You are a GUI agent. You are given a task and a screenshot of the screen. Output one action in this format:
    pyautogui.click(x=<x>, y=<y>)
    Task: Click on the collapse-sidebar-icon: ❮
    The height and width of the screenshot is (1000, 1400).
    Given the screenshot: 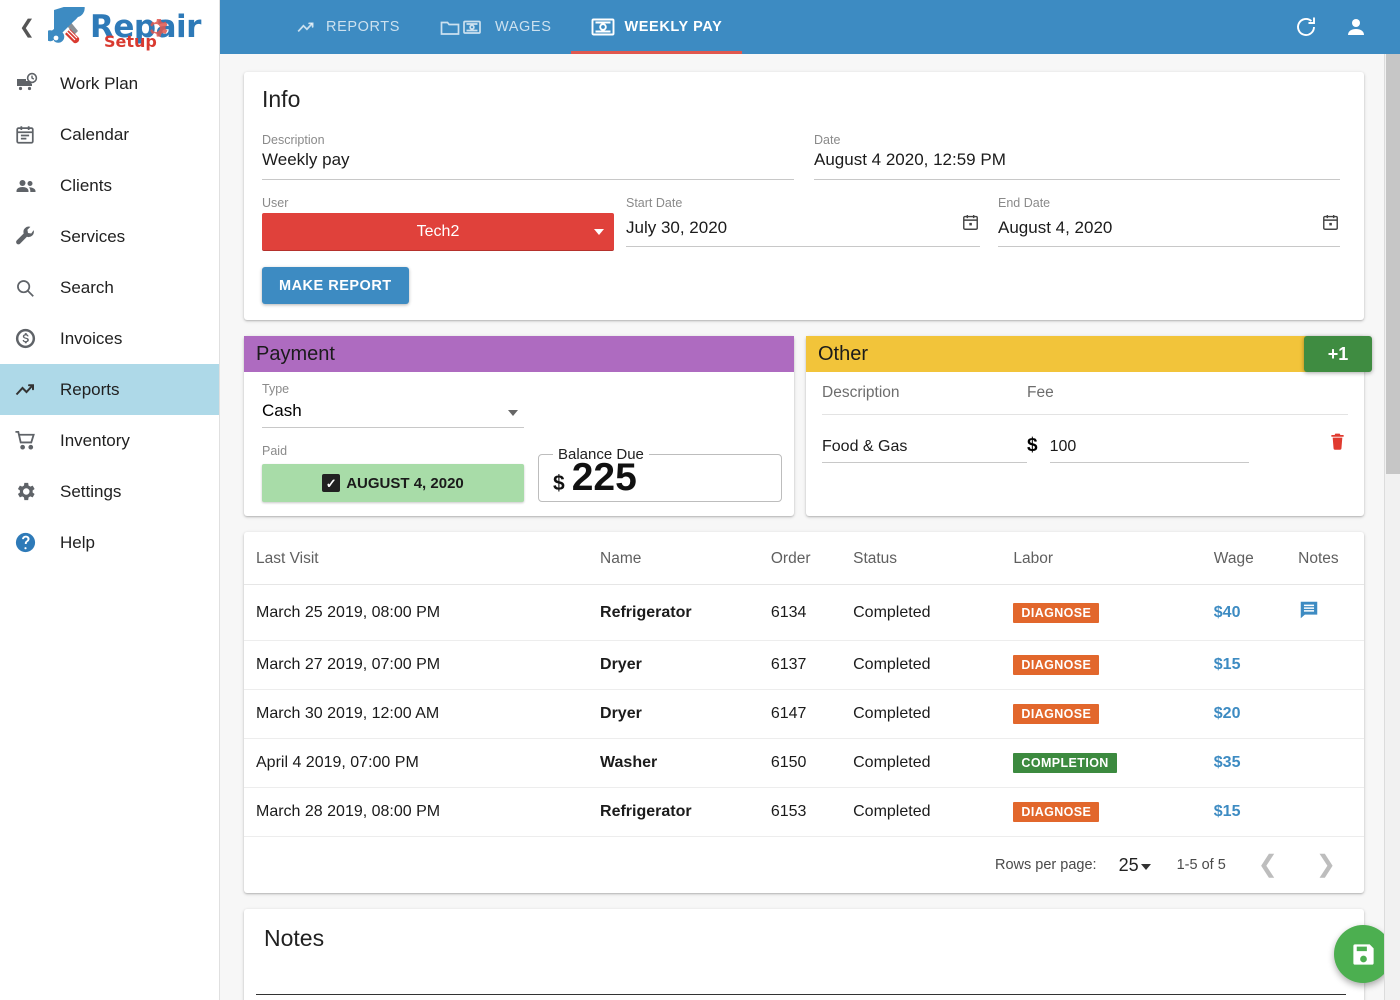 What is the action you would take?
    pyautogui.click(x=27, y=27)
    